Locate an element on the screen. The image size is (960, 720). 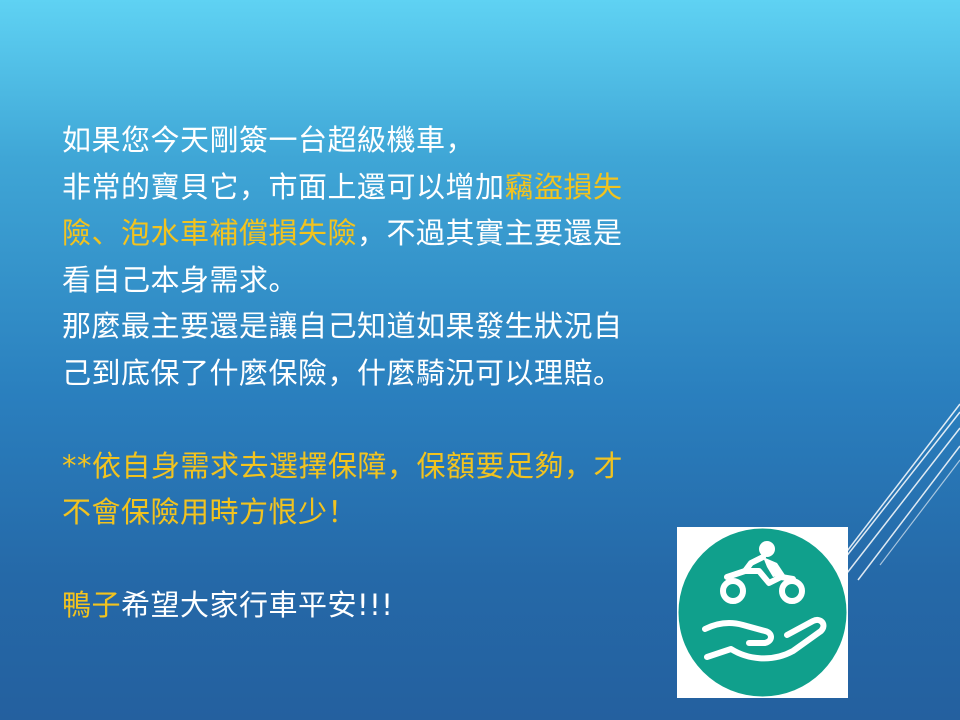
text-line: 看自己本身需求。 is located at coordinates (432, 280).